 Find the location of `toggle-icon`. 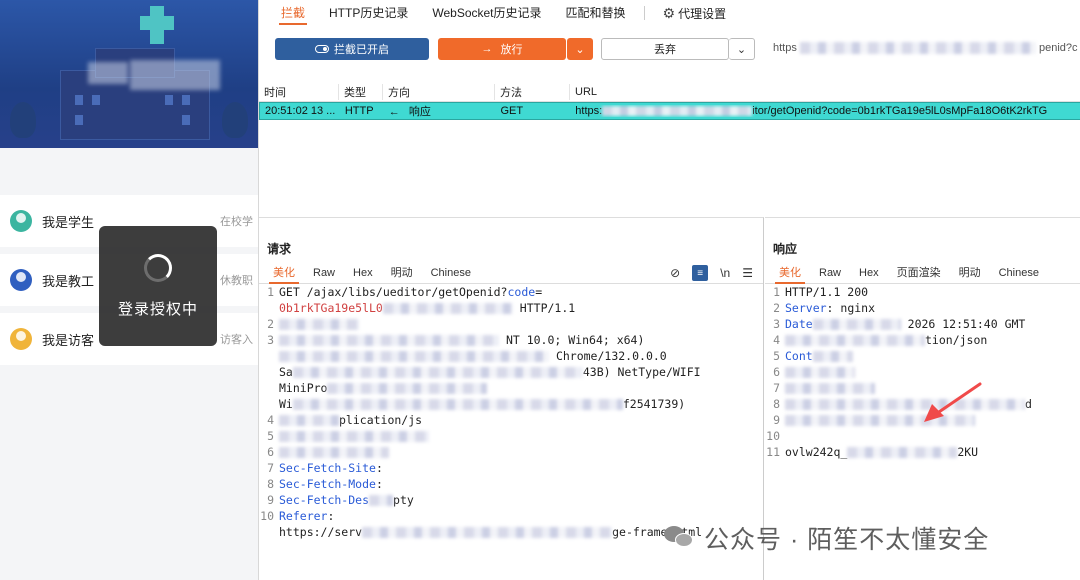

toggle-icon is located at coordinates (322, 49).